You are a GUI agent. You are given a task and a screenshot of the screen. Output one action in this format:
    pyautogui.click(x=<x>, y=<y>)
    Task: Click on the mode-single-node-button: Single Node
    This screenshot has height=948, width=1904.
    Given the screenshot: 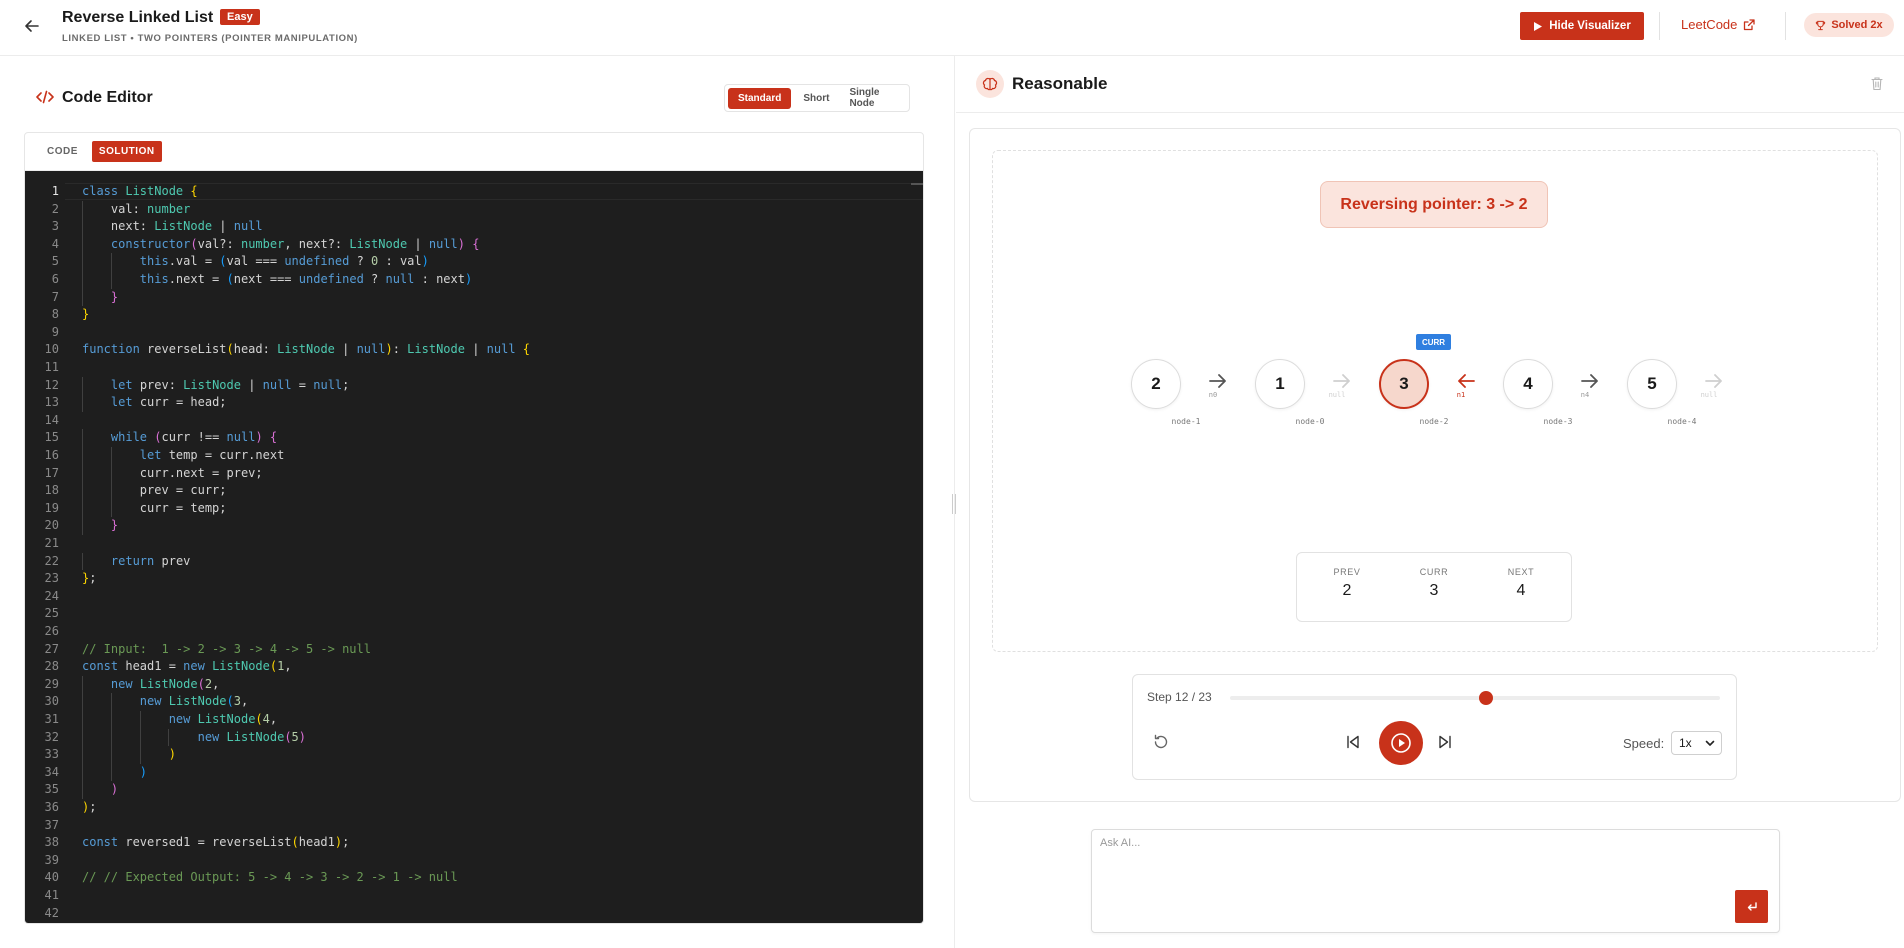 What is the action you would take?
    pyautogui.click(x=872, y=98)
    